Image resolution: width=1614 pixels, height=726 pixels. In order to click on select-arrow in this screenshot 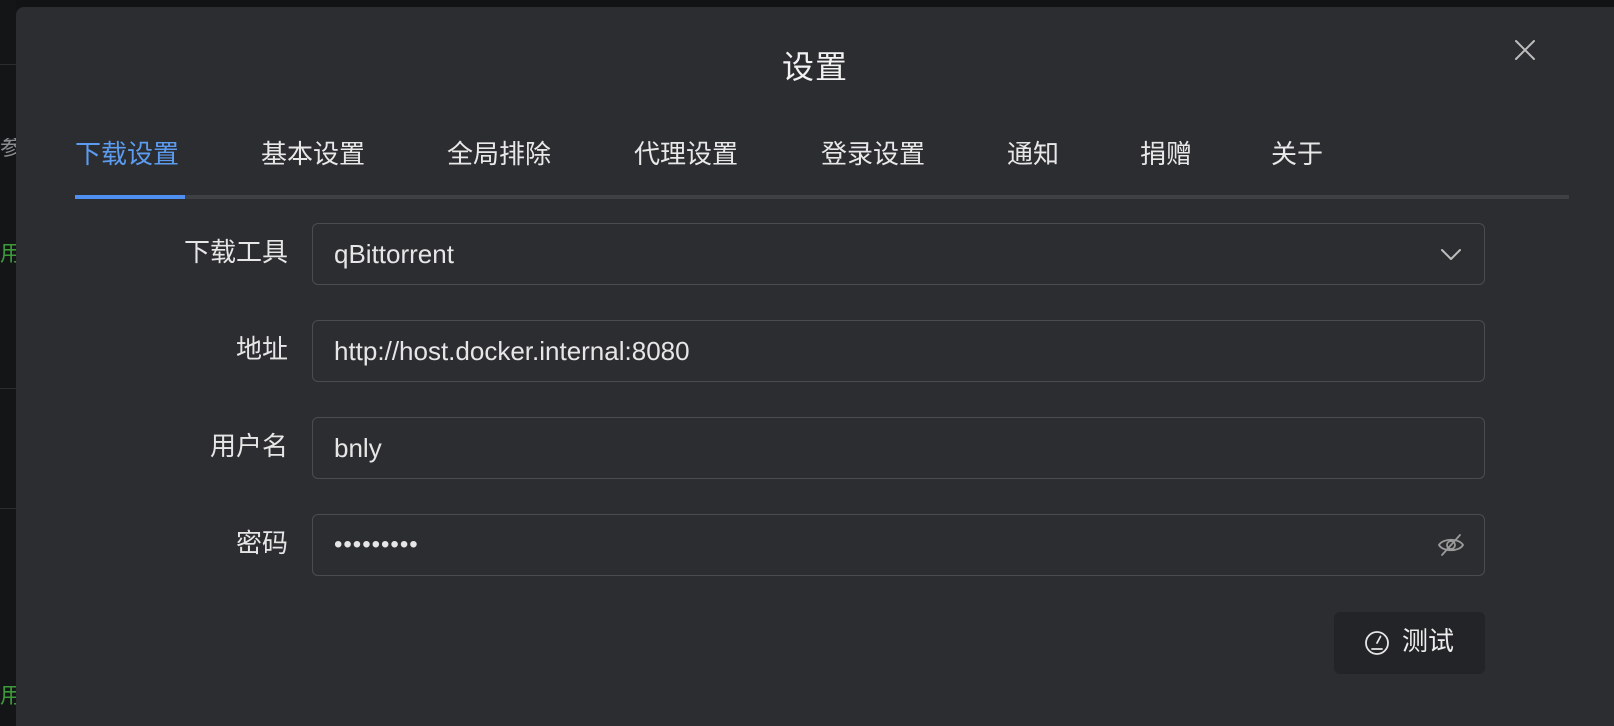, I will do `click(1451, 254)`.